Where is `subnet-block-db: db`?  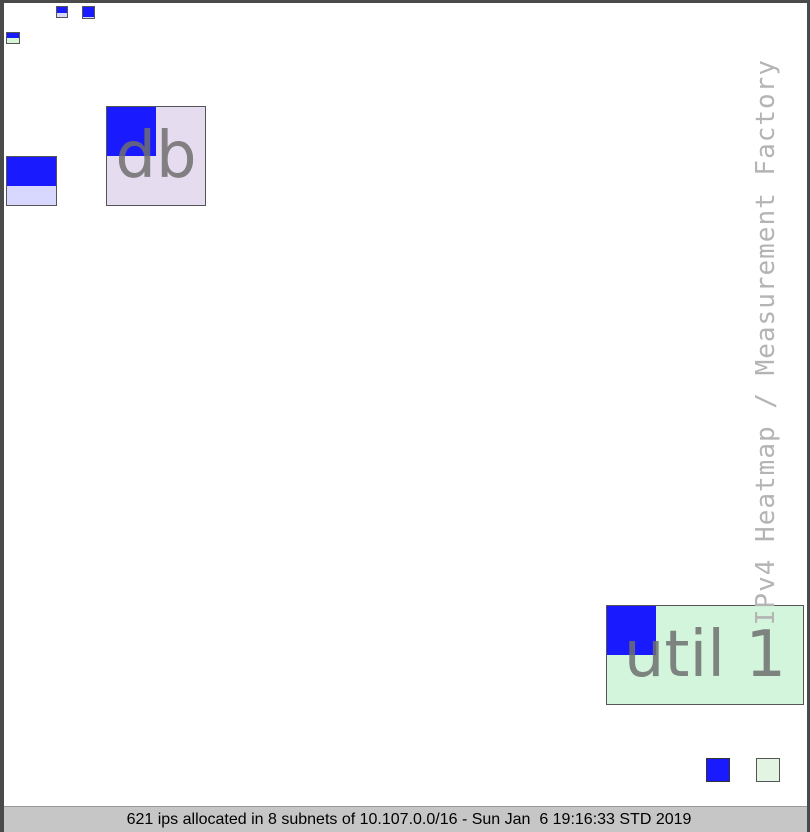
subnet-block-db: db is located at coordinates (156, 156).